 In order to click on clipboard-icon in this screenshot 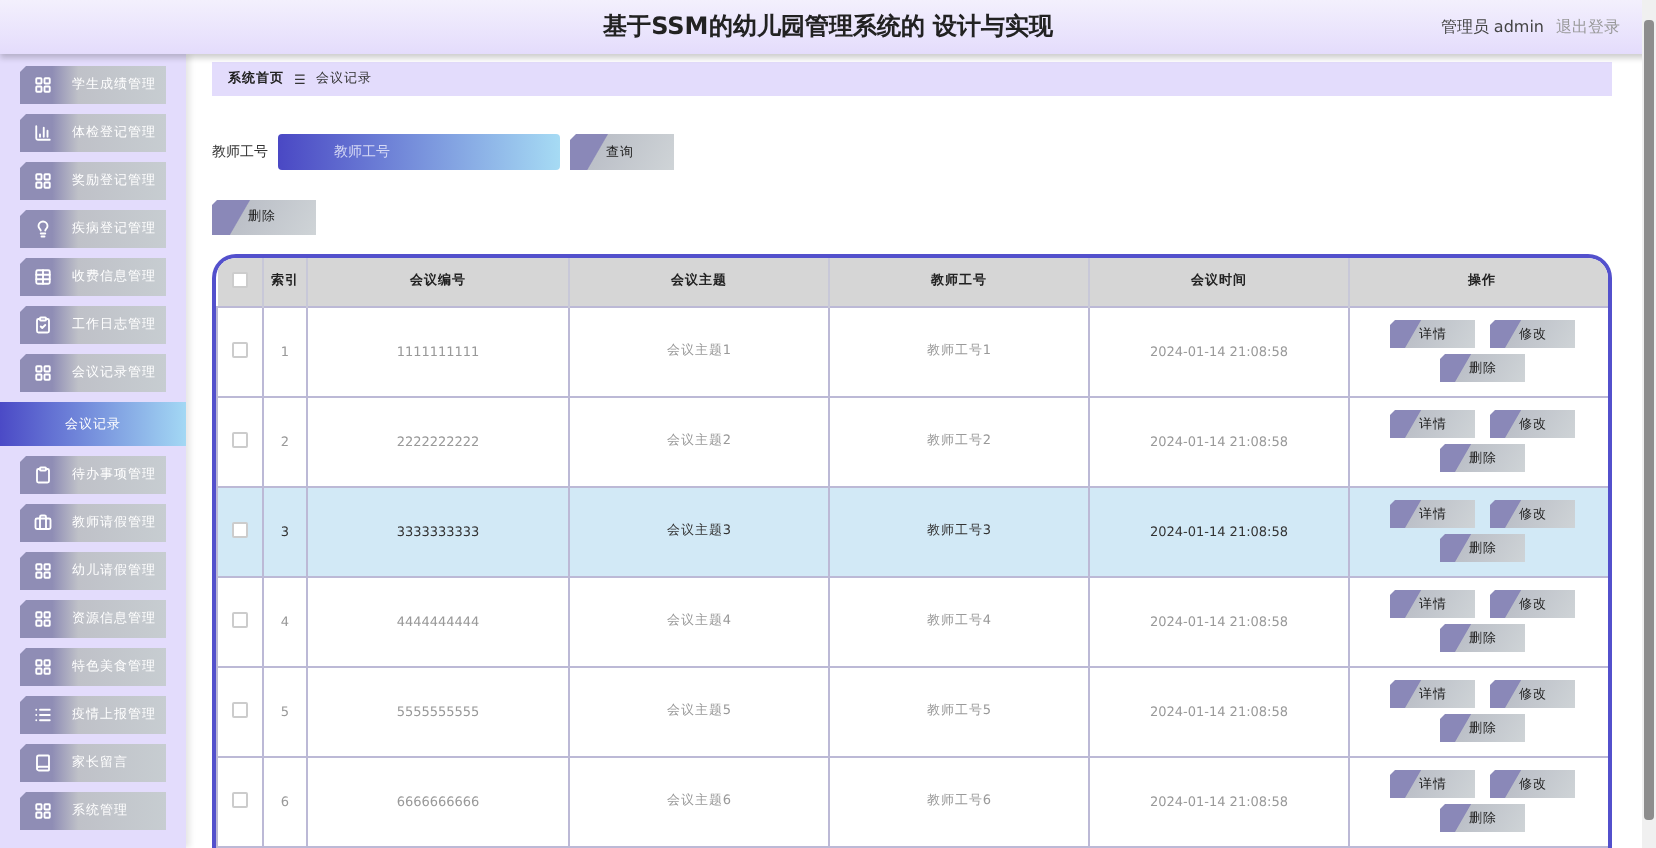, I will do `click(43, 475)`.